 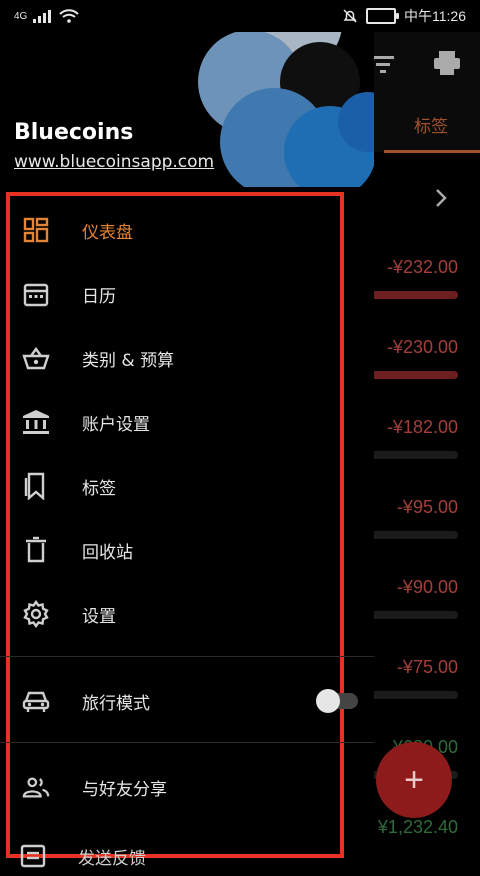 What do you see at coordinates (36, 701) in the screenshot?
I see `car-icon` at bounding box center [36, 701].